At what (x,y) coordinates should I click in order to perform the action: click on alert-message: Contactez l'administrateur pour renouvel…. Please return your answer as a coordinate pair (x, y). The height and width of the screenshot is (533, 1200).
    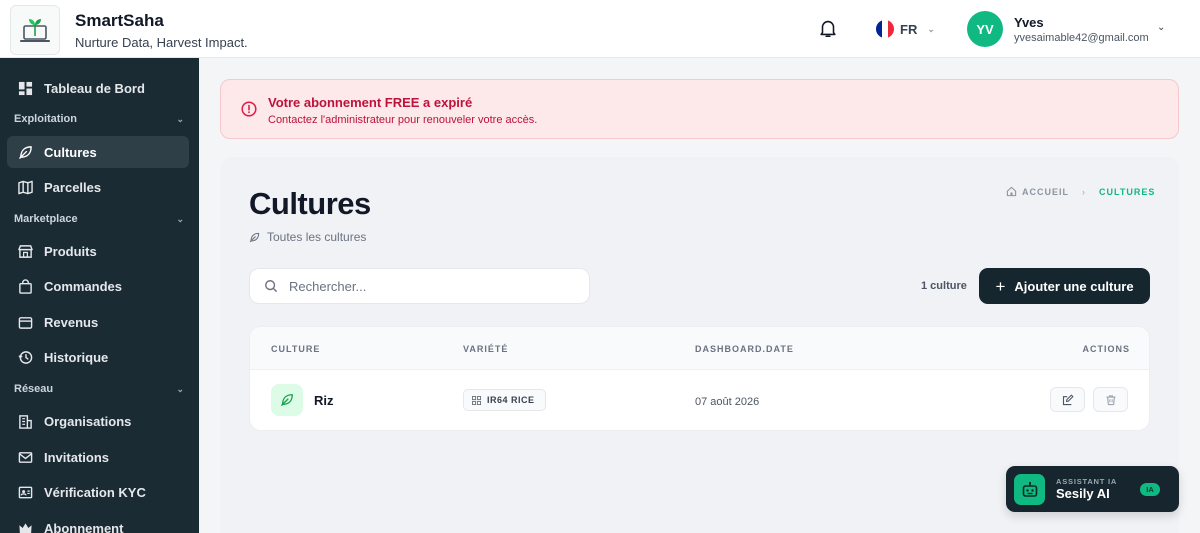
    Looking at the image, I should click on (403, 120).